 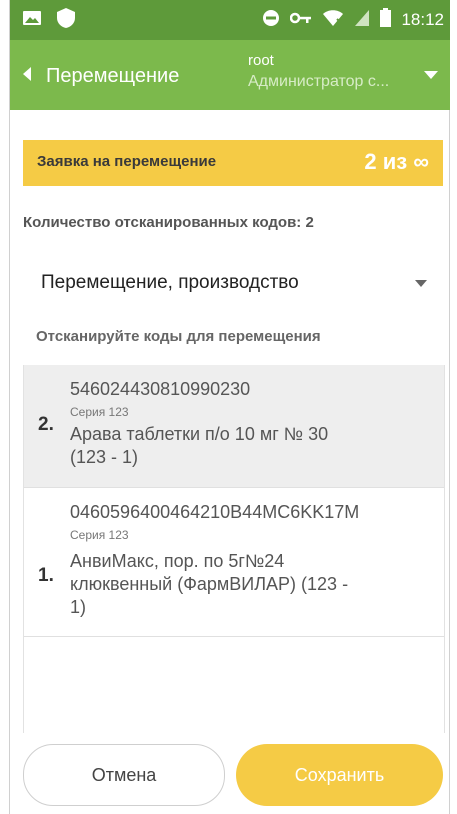 What do you see at coordinates (170, 282) in the screenshot?
I see `select-value: Перемещение, производство` at bounding box center [170, 282].